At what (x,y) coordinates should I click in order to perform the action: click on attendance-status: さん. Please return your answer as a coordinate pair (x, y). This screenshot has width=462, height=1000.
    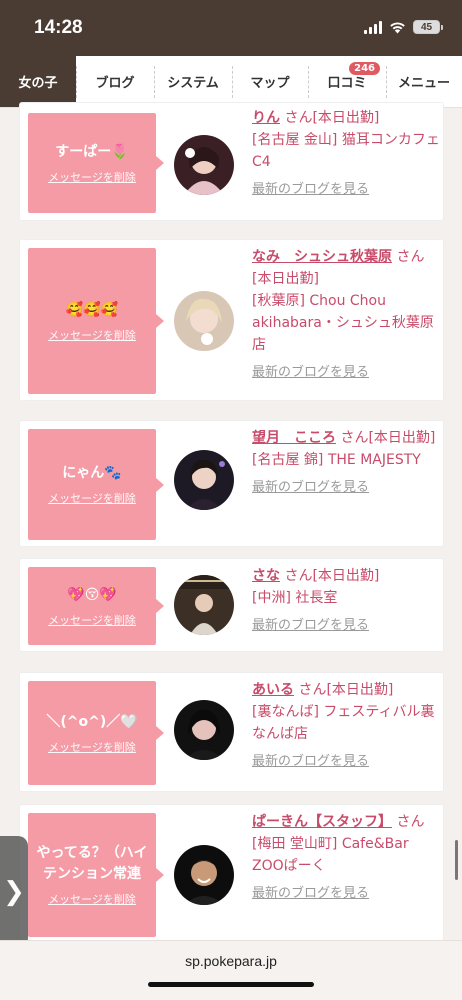
    Looking at the image, I should click on (410, 822).